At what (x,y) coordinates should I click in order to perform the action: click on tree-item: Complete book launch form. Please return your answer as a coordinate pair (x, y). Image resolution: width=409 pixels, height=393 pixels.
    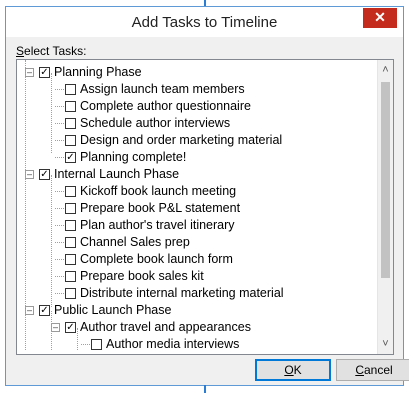
    Looking at the image, I should click on (197, 259).